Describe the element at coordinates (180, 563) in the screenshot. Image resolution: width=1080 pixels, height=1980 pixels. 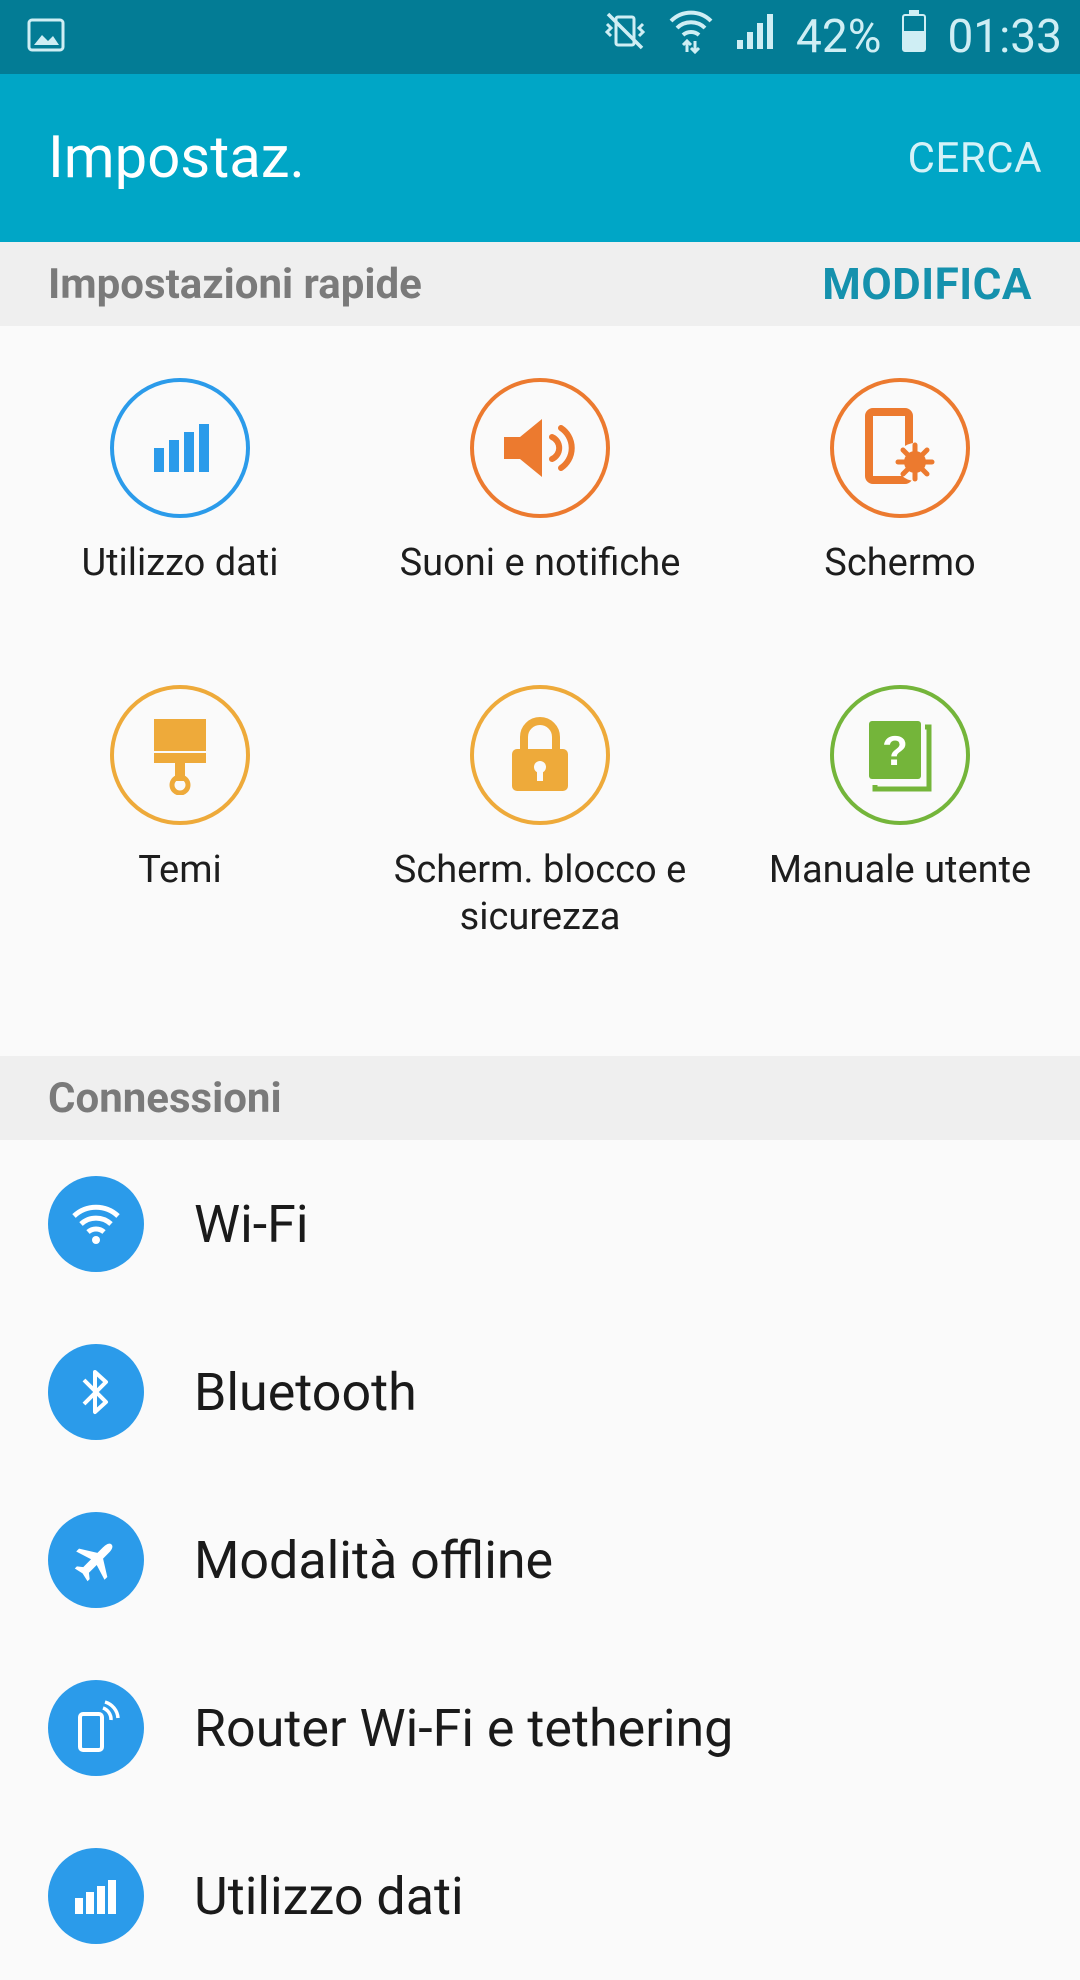
I see `quick-item-label: Utilizzo dati` at that location.